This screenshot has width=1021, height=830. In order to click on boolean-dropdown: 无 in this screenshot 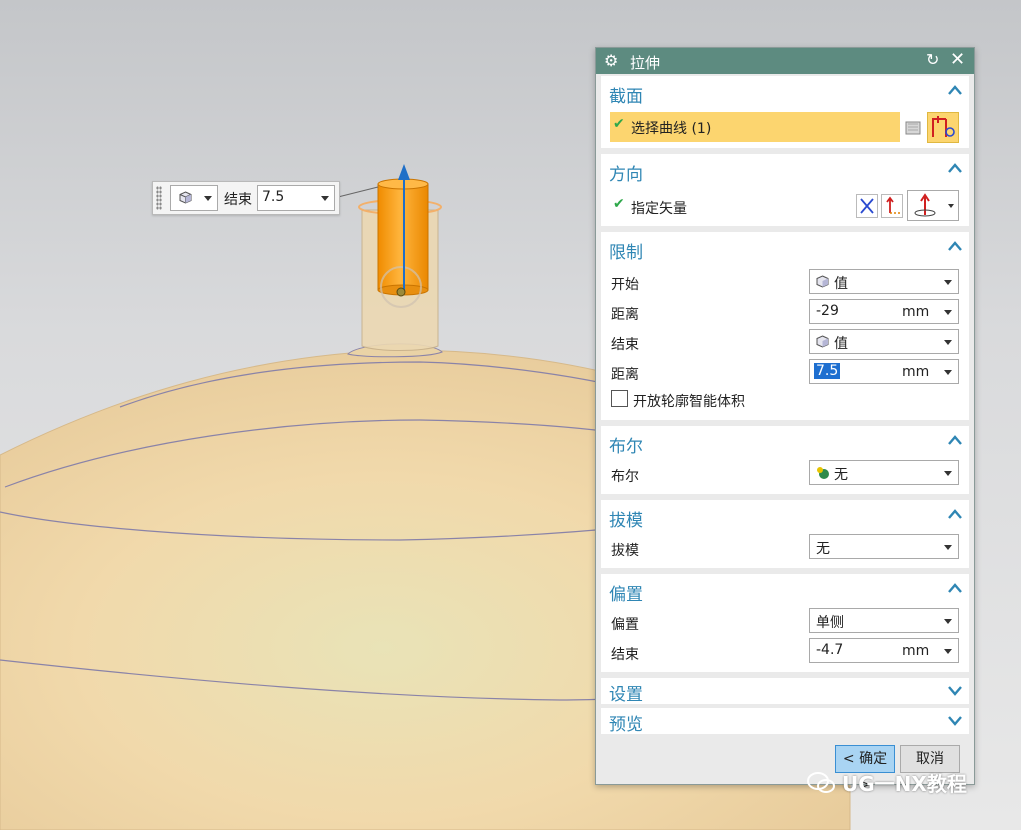, I will do `click(884, 472)`.